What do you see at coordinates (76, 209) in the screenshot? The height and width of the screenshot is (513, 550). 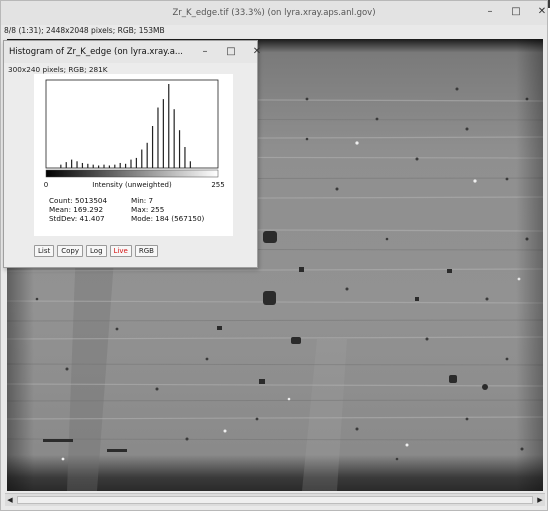 I see `stat-mean: Mean: 169.292` at bounding box center [76, 209].